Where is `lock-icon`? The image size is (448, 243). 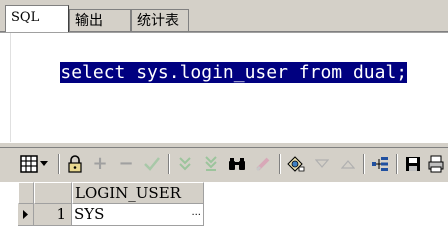 lock-icon is located at coordinates (75, 164).